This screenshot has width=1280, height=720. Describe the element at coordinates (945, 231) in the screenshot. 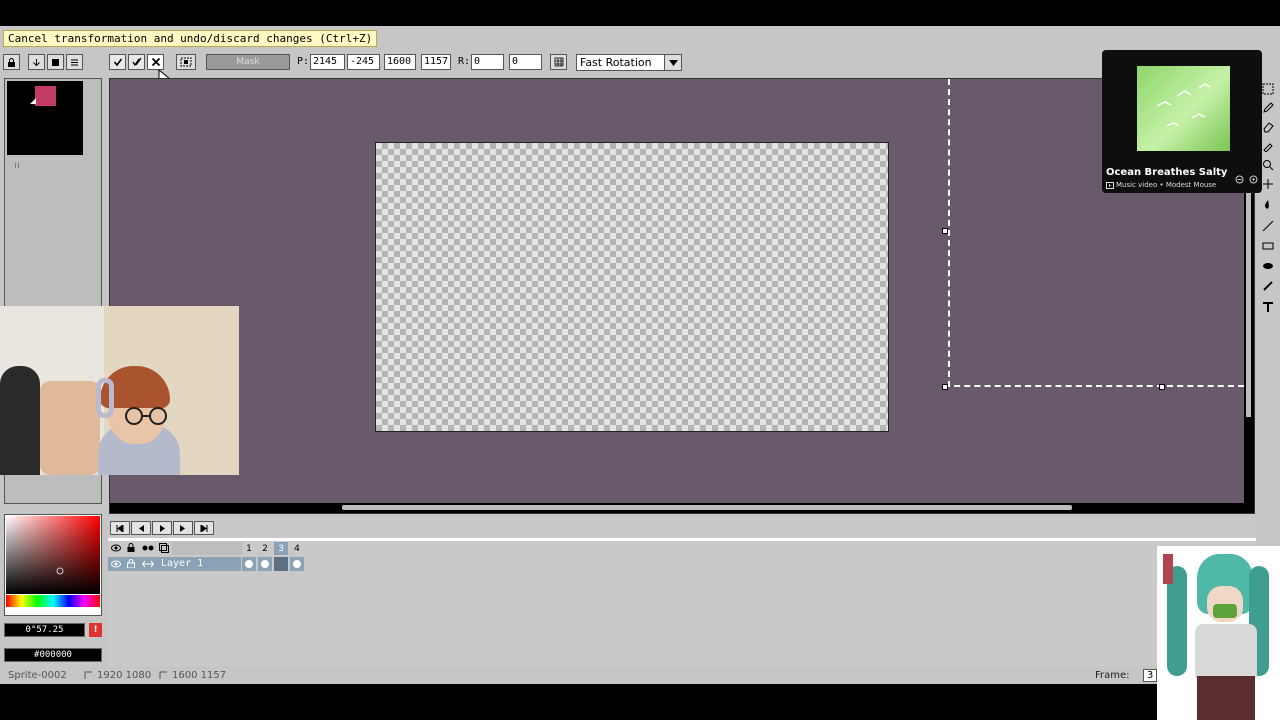

I see `transform-handle-left` at that location.